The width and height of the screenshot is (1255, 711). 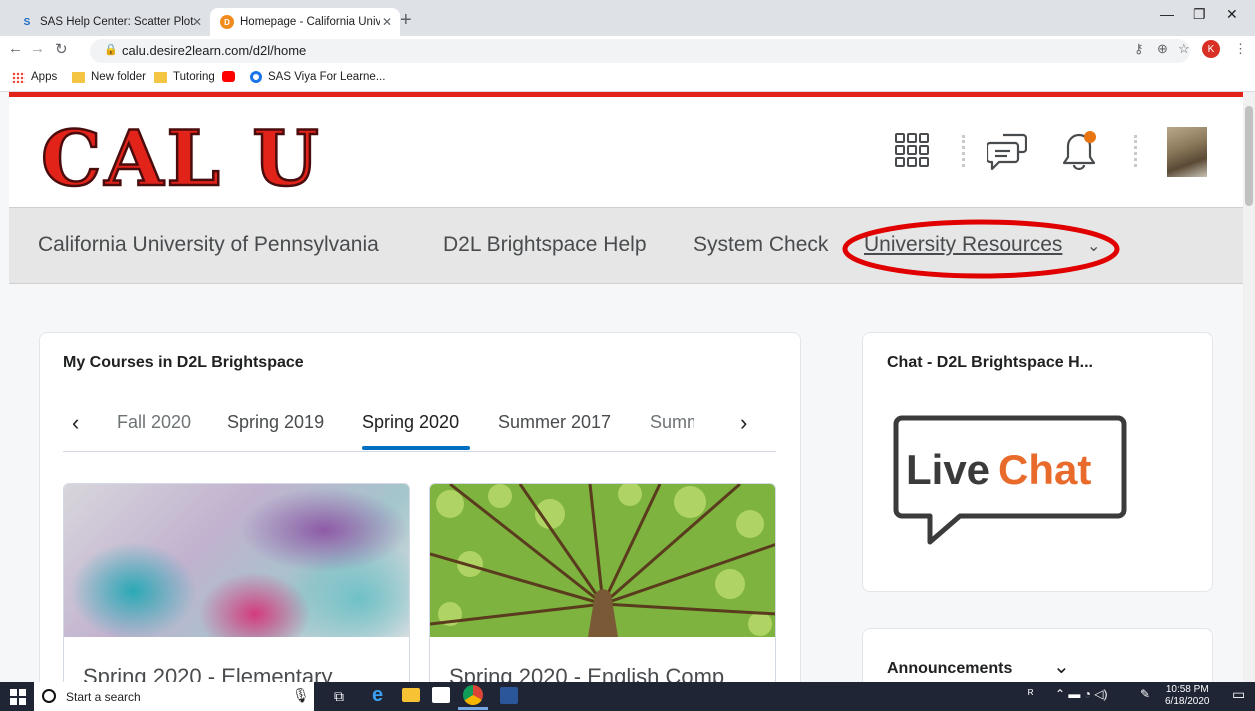 I want to click on bookmark-youtube, so click(x=231, y=76).